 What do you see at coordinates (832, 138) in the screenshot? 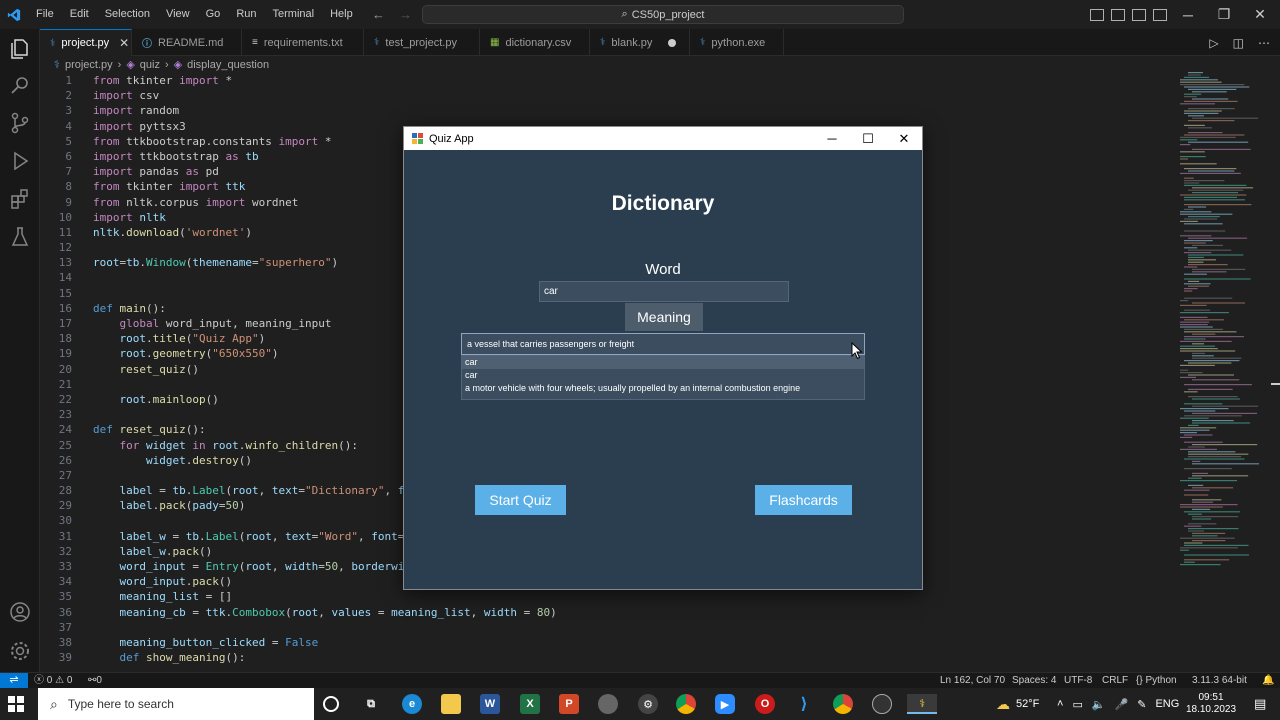
I see `quiz-minimize-icon: ─` at bounding box center [832, 138].